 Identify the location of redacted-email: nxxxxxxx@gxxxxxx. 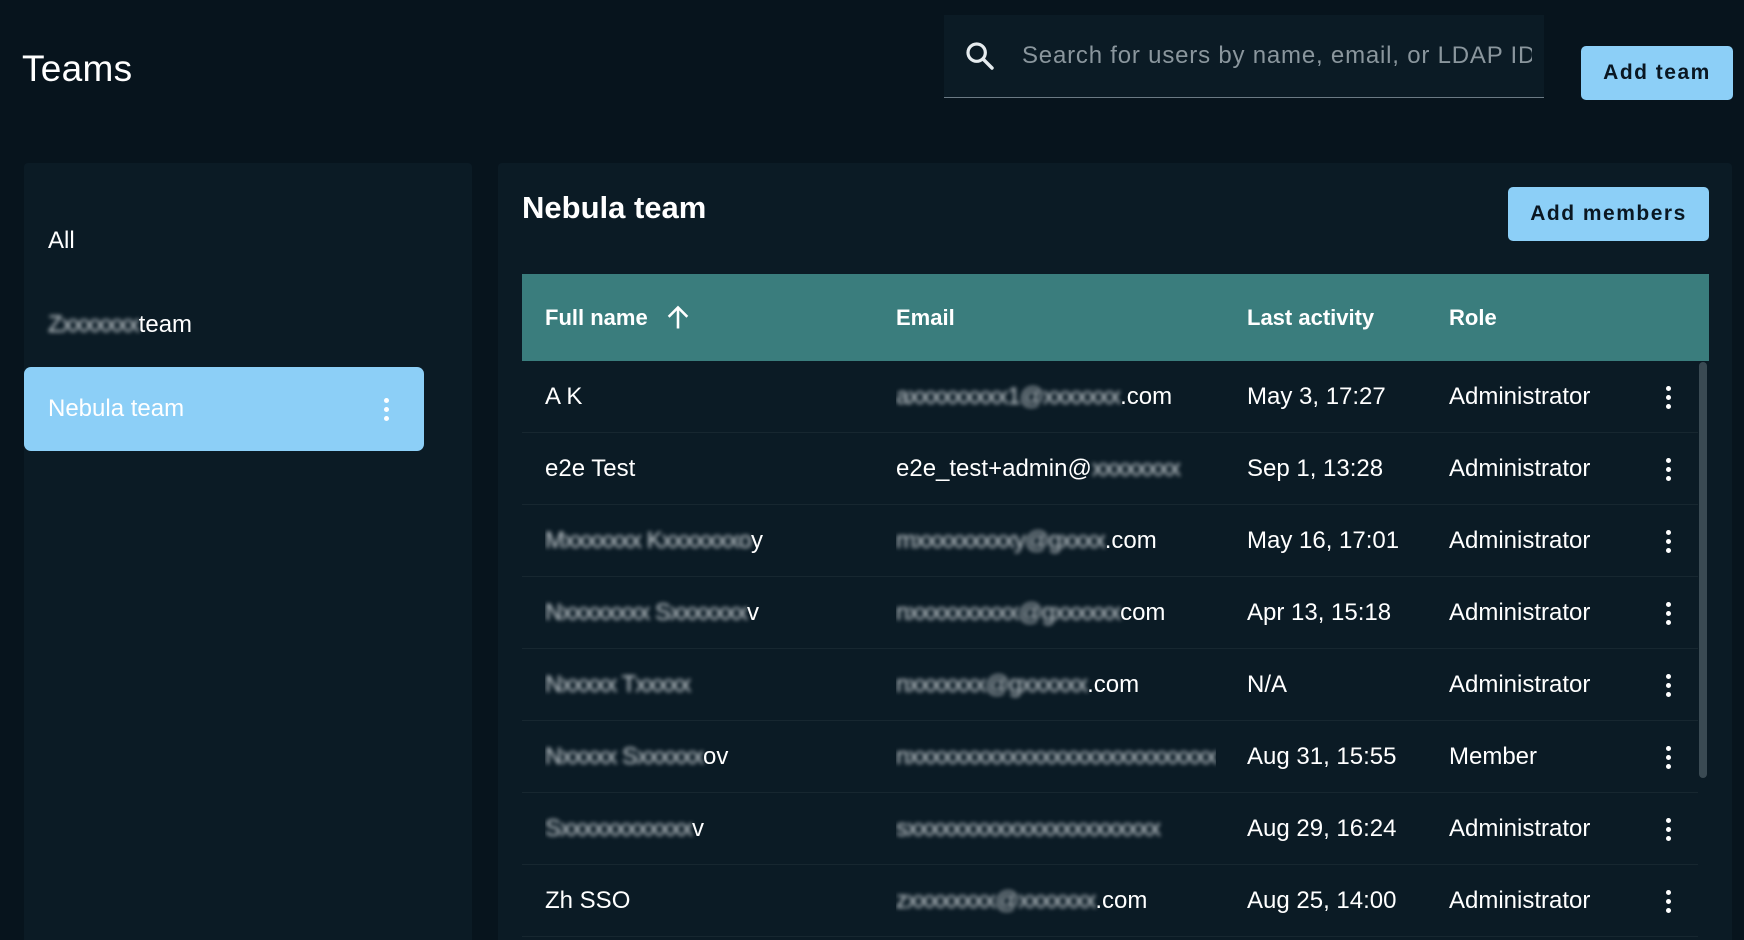
(992, 684).